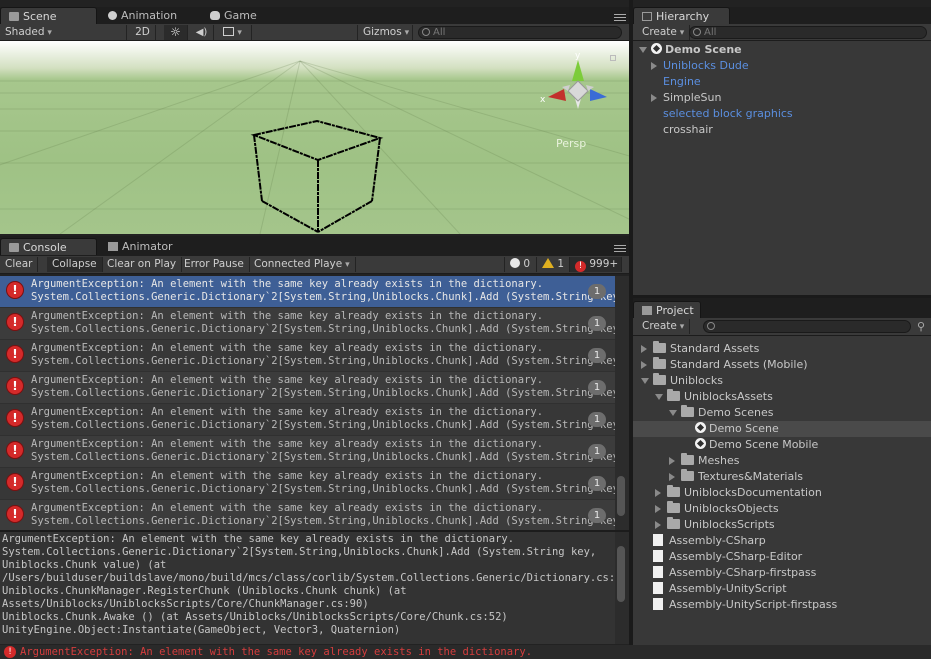 The image size is (931, 659). What do you see at coordinates (664, 32) in the screenshot?
I see `hierarchy-create-dropdown: Create` at bounding box center [664, 32].